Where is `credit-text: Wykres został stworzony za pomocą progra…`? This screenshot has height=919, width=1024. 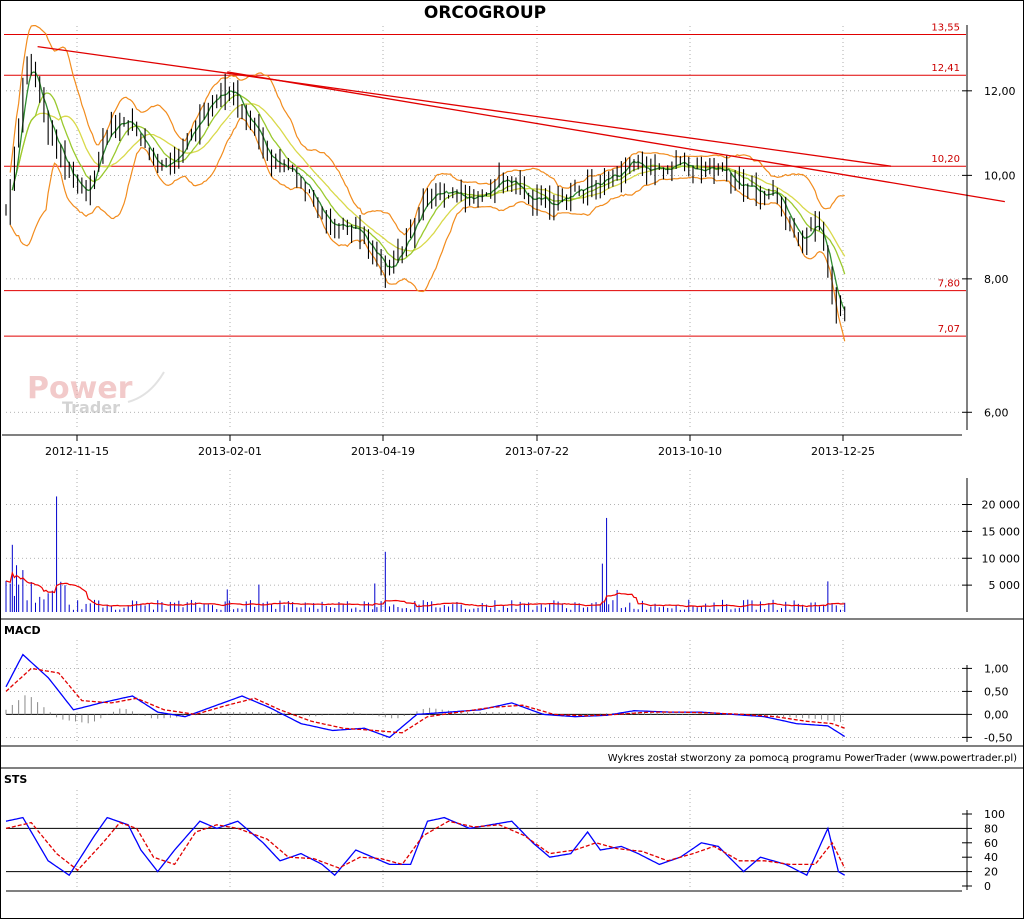 credit-text: Wykres został stworzony za pomocą progra… is located at coordinates (812, 758).